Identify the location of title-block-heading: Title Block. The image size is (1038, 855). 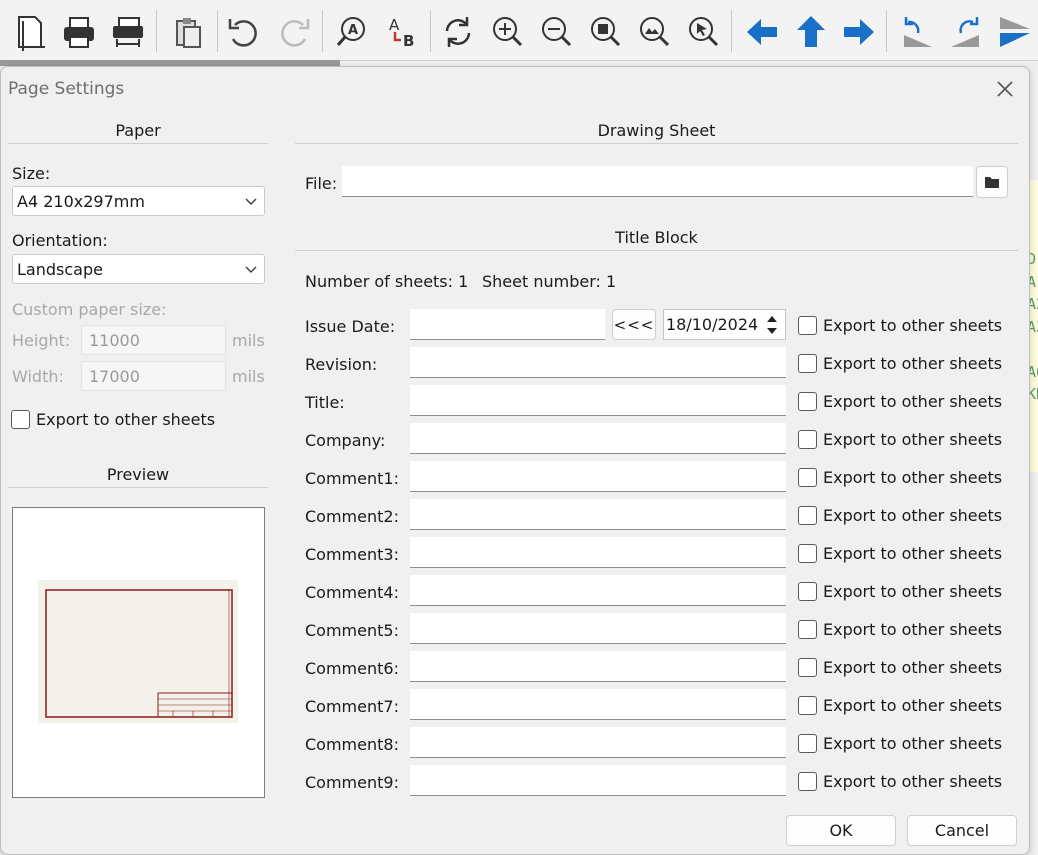
(656, 237).